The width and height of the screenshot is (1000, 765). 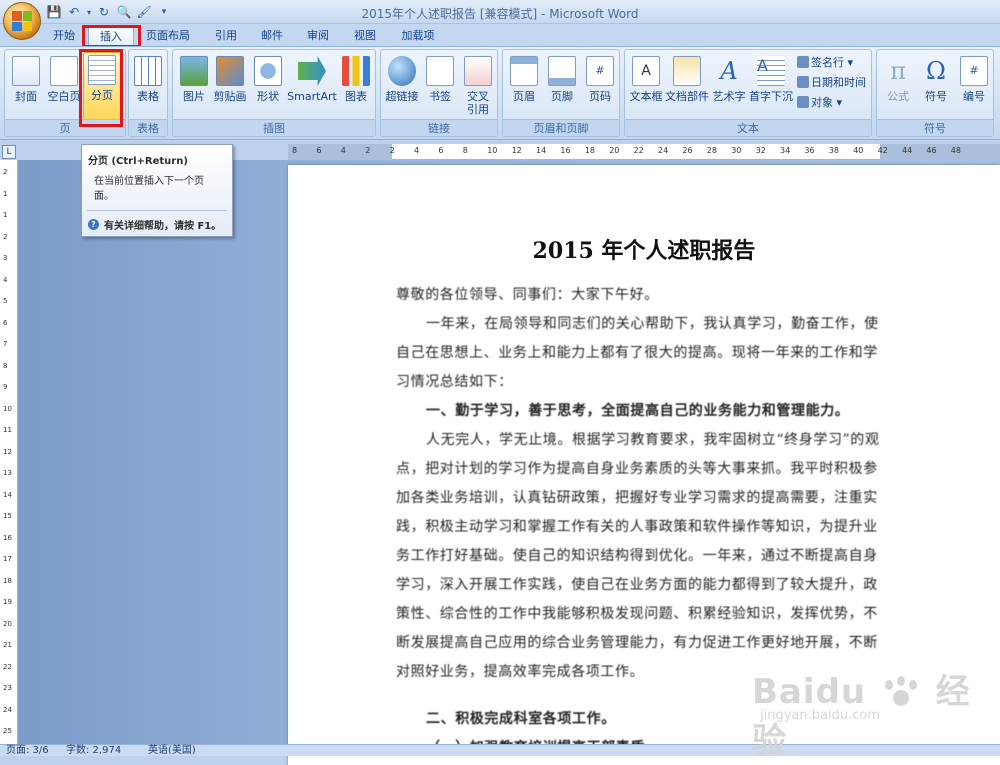 What do you see at coordinates (562, 87) in the screenshot?
I see `footer-button: 页脚` at bounding box center [562, 87].